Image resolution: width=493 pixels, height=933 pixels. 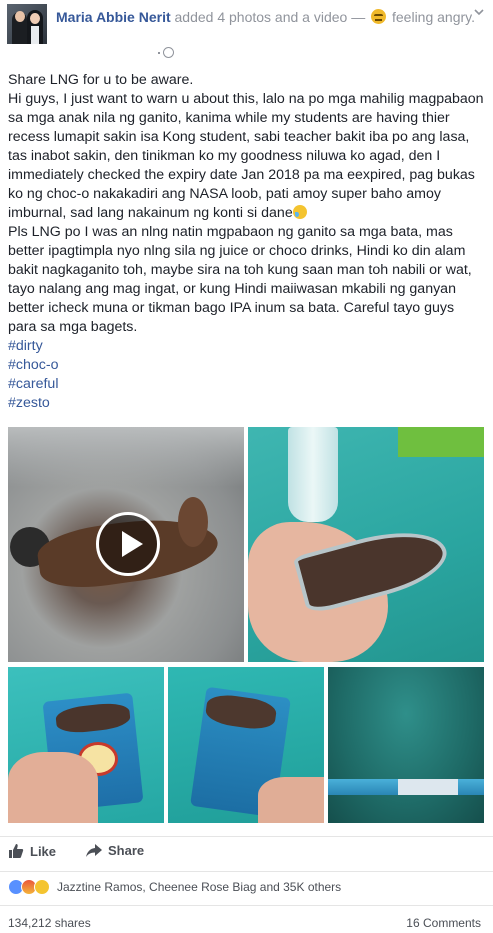 What do you see at coordinates (479, 12) in the screenshot?
I see `chevron-down-icon` at bounding box center [479, 12].